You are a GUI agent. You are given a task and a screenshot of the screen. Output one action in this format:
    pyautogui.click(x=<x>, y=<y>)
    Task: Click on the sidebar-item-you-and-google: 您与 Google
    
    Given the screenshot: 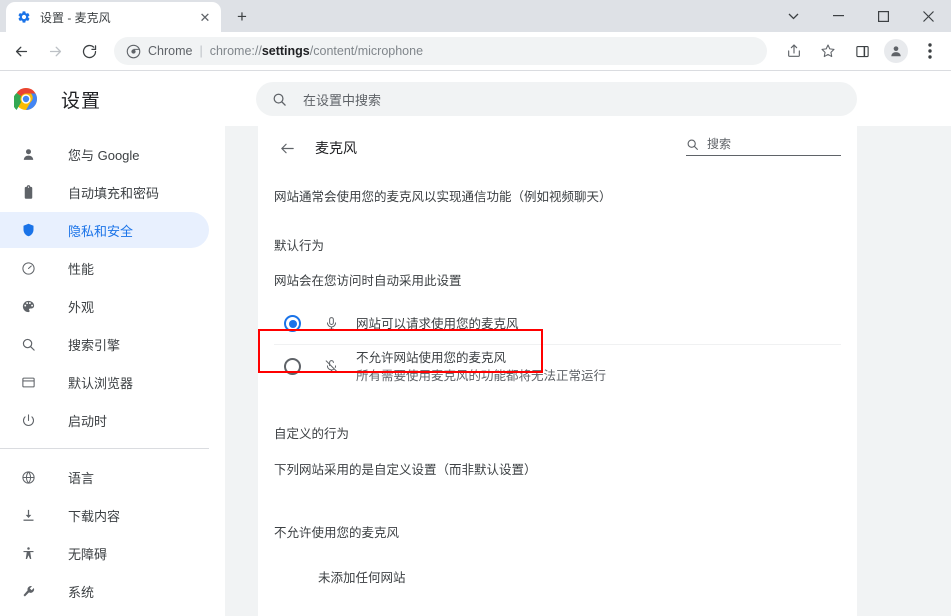 What is the action you would take?
    pyautogui.click(x=104, y=154)
    